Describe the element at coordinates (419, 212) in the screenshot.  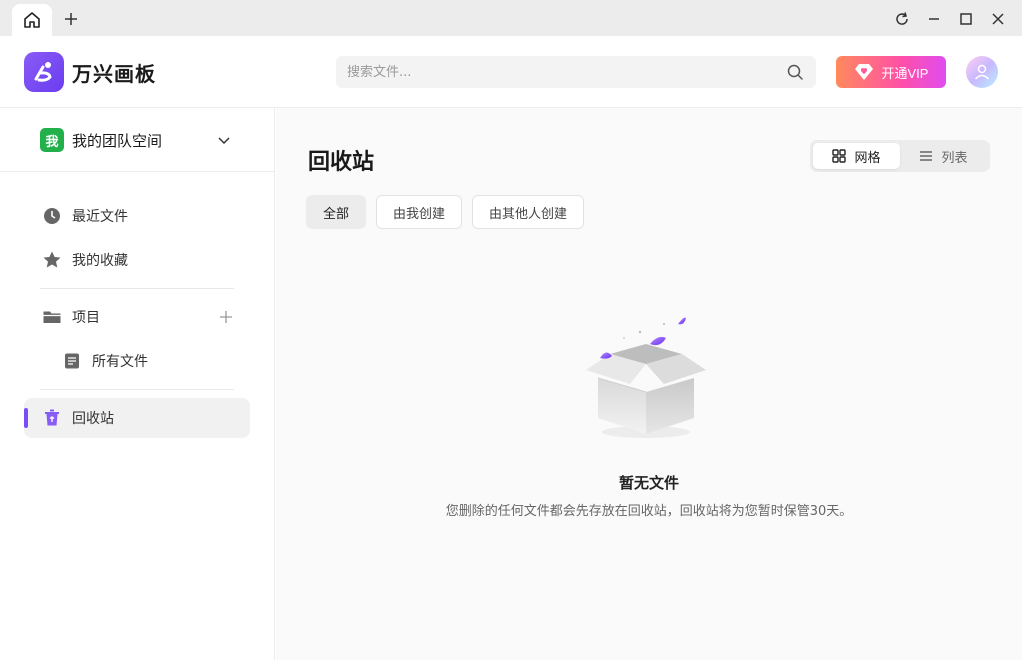
I see `filter-created-by-me: 由我创建` at that location.